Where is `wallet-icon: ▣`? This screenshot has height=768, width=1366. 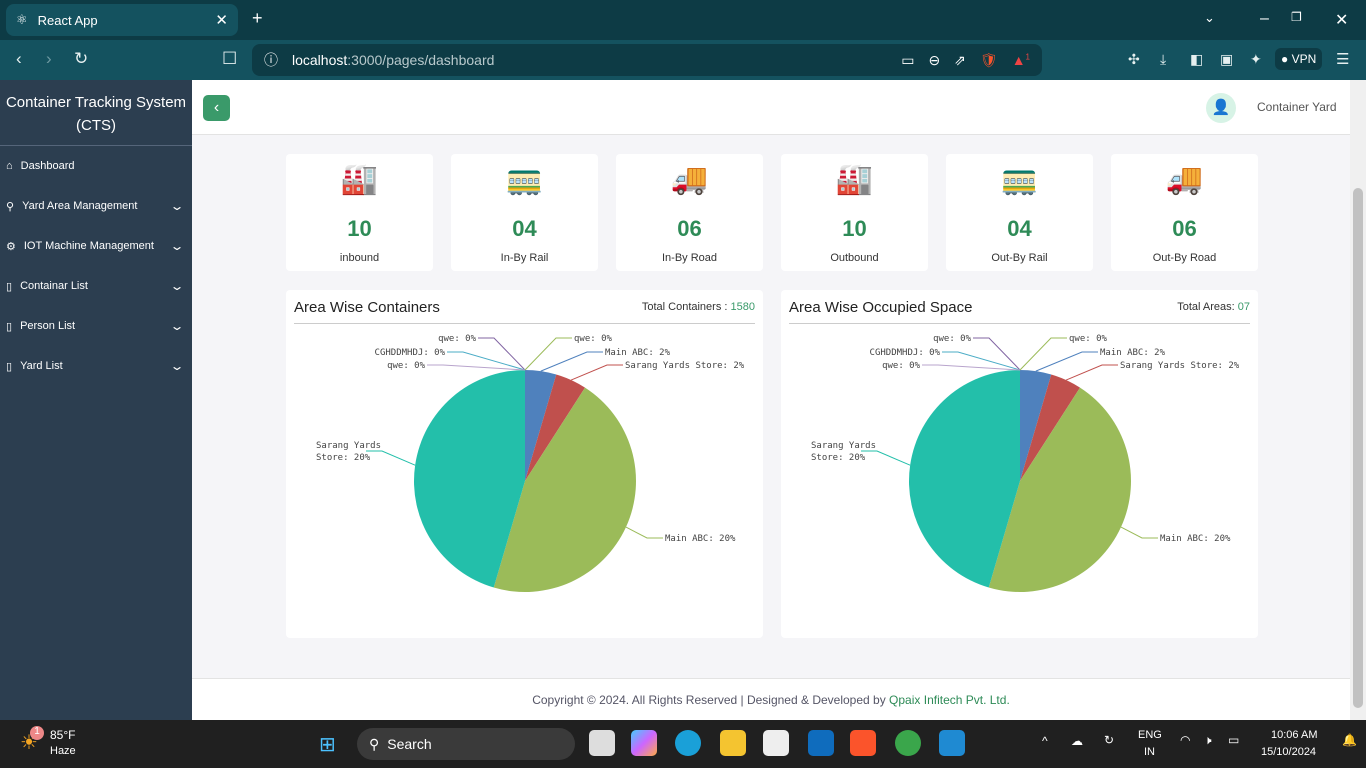 wallet-icon: ▣ is located at coordinates (1226, 59).